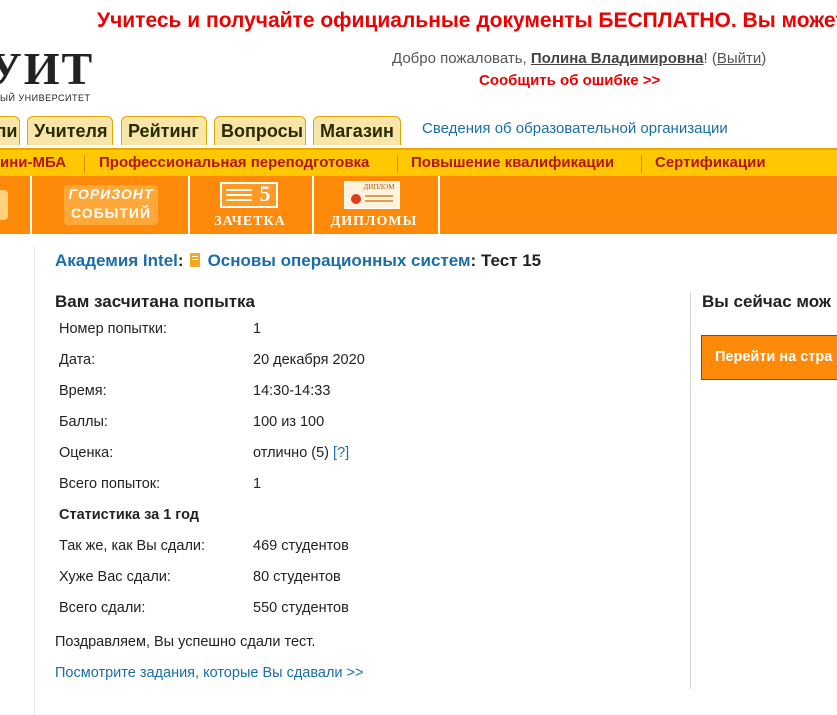  What do you see at coordinates (710, 58) in the screenshot?
I see `welcome-suffix: ! (` at bounding box center [710, 58].